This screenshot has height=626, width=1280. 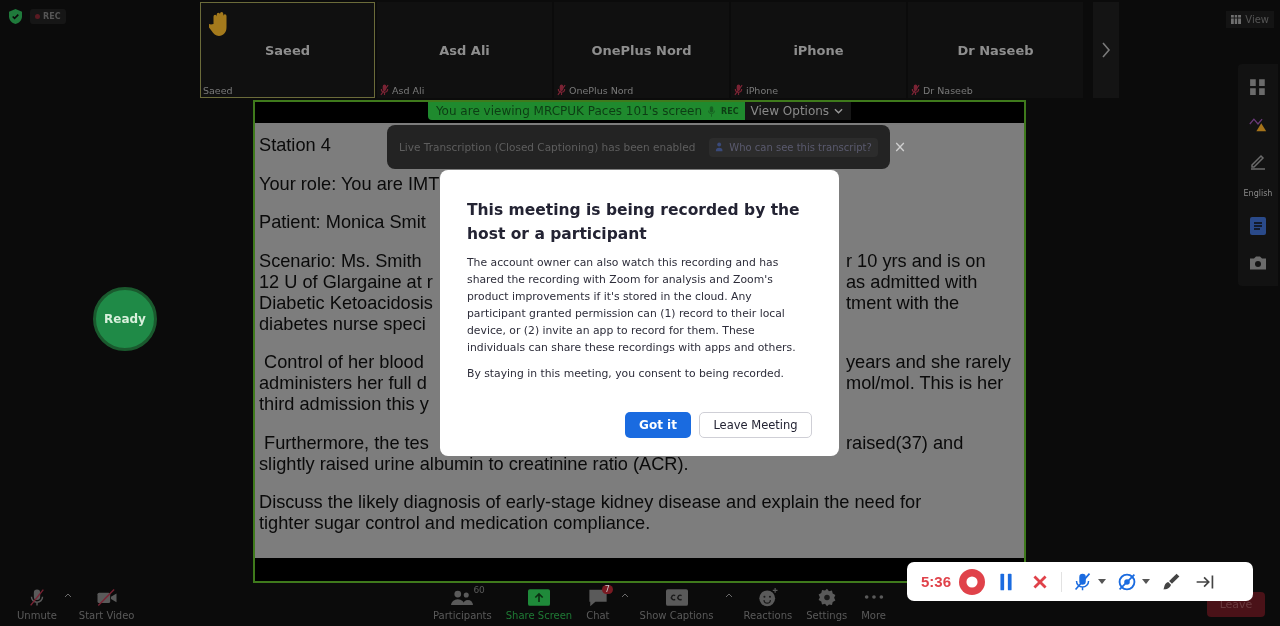 What do you see at coordinates (912, 282) in the screenshot?
I see `slide-text: as admitted with` at bounding box center [912, 282].